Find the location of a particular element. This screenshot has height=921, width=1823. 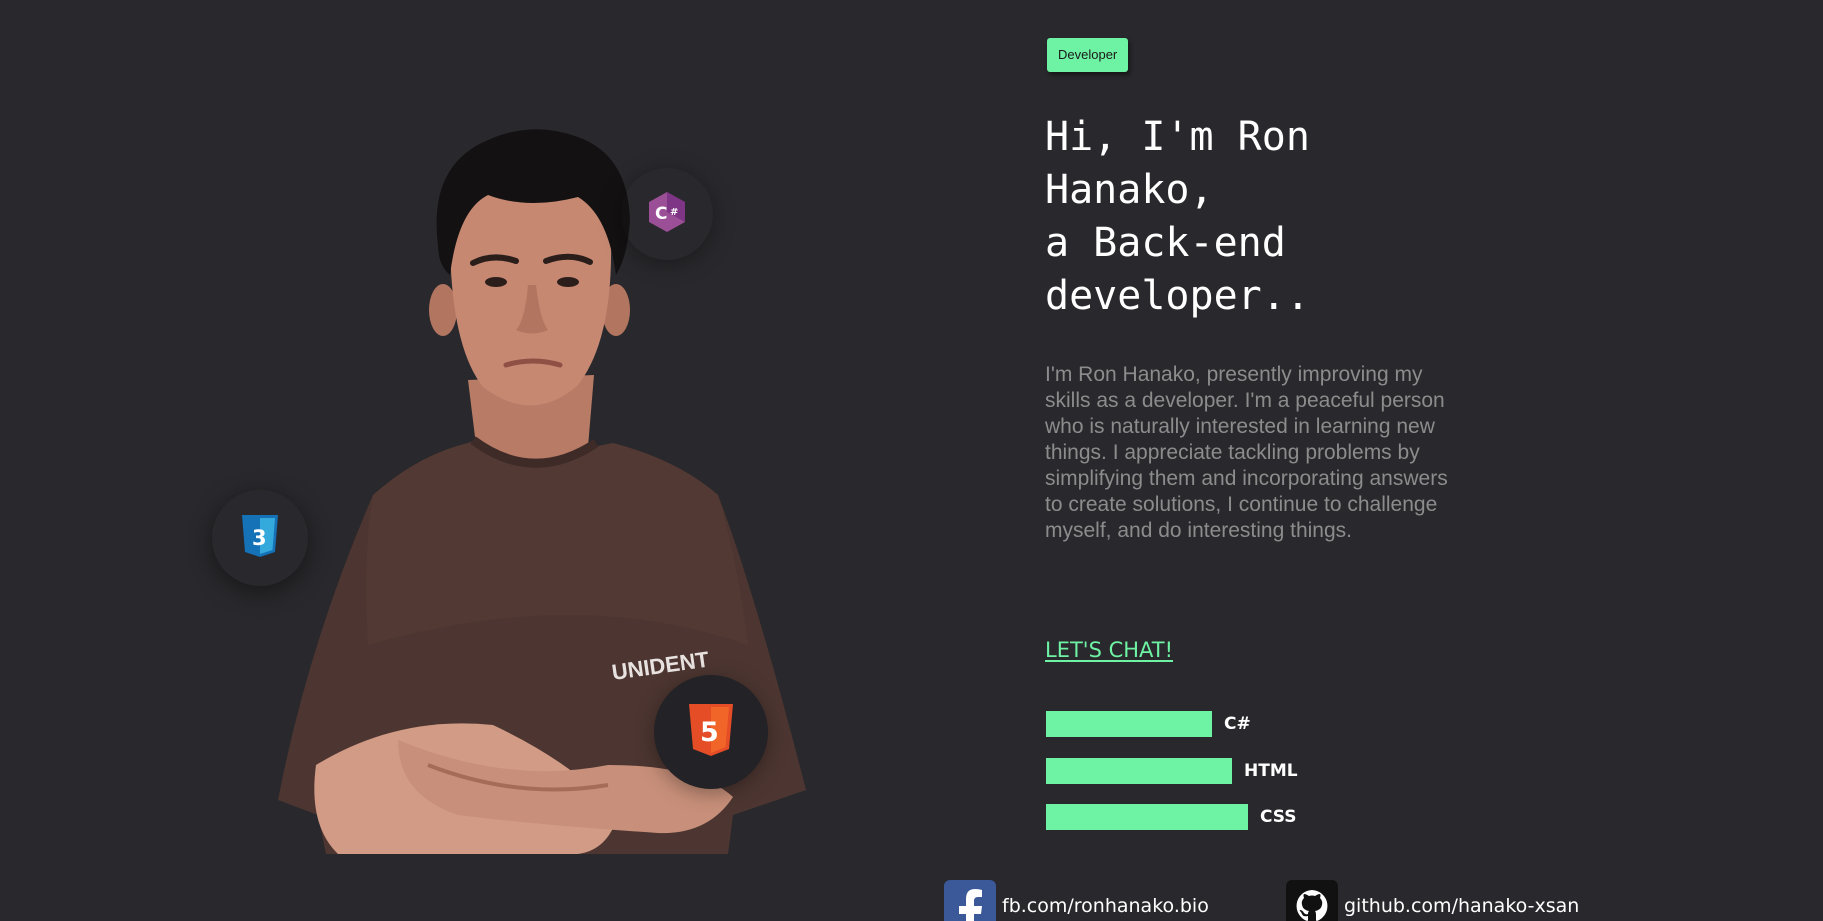

lets-chat-link: LET'S CHAT! is located at coordinates (1109, 650).